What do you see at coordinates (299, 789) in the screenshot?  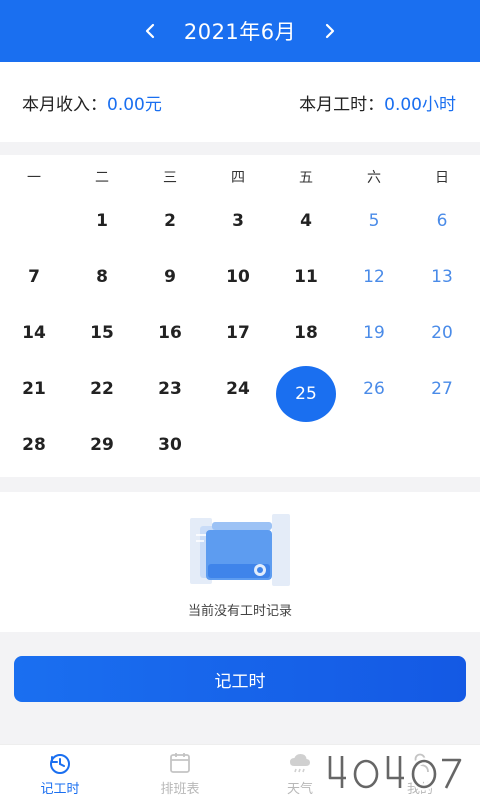 I see `tab-label: 天气` at bounding box center [299, 789].